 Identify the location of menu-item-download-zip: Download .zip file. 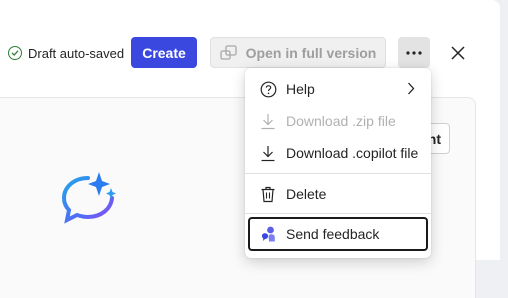
(338, 121).